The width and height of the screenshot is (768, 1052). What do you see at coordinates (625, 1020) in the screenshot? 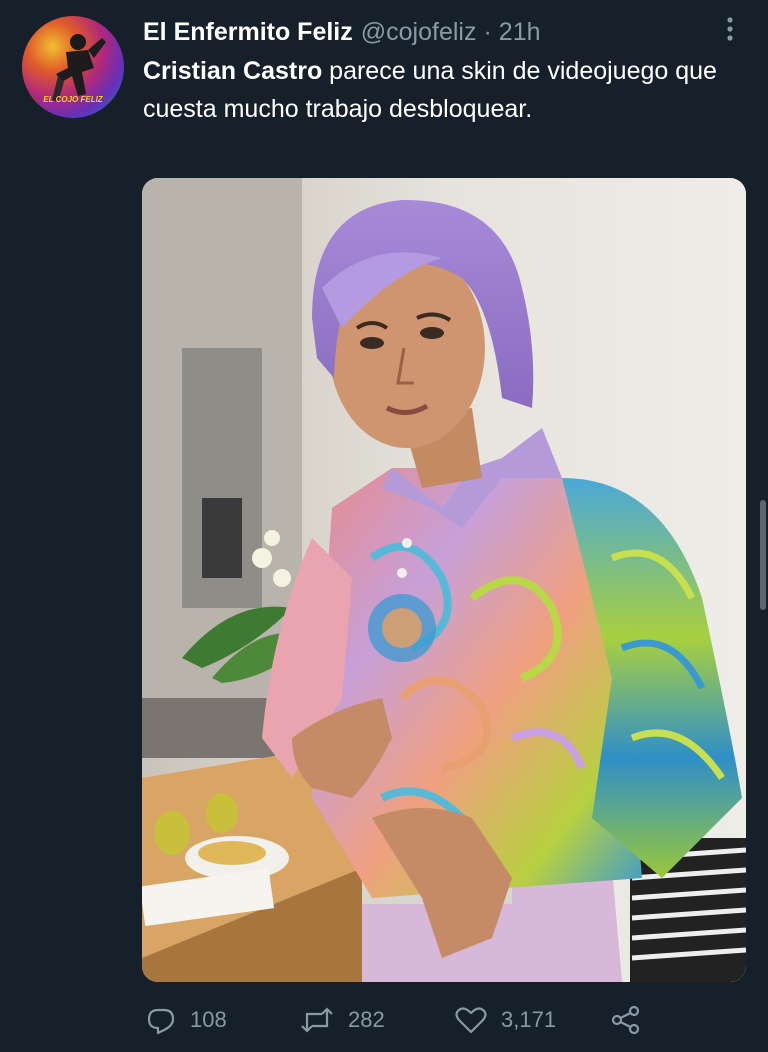
I see `share-icon` at bounding box center [625, 1020].